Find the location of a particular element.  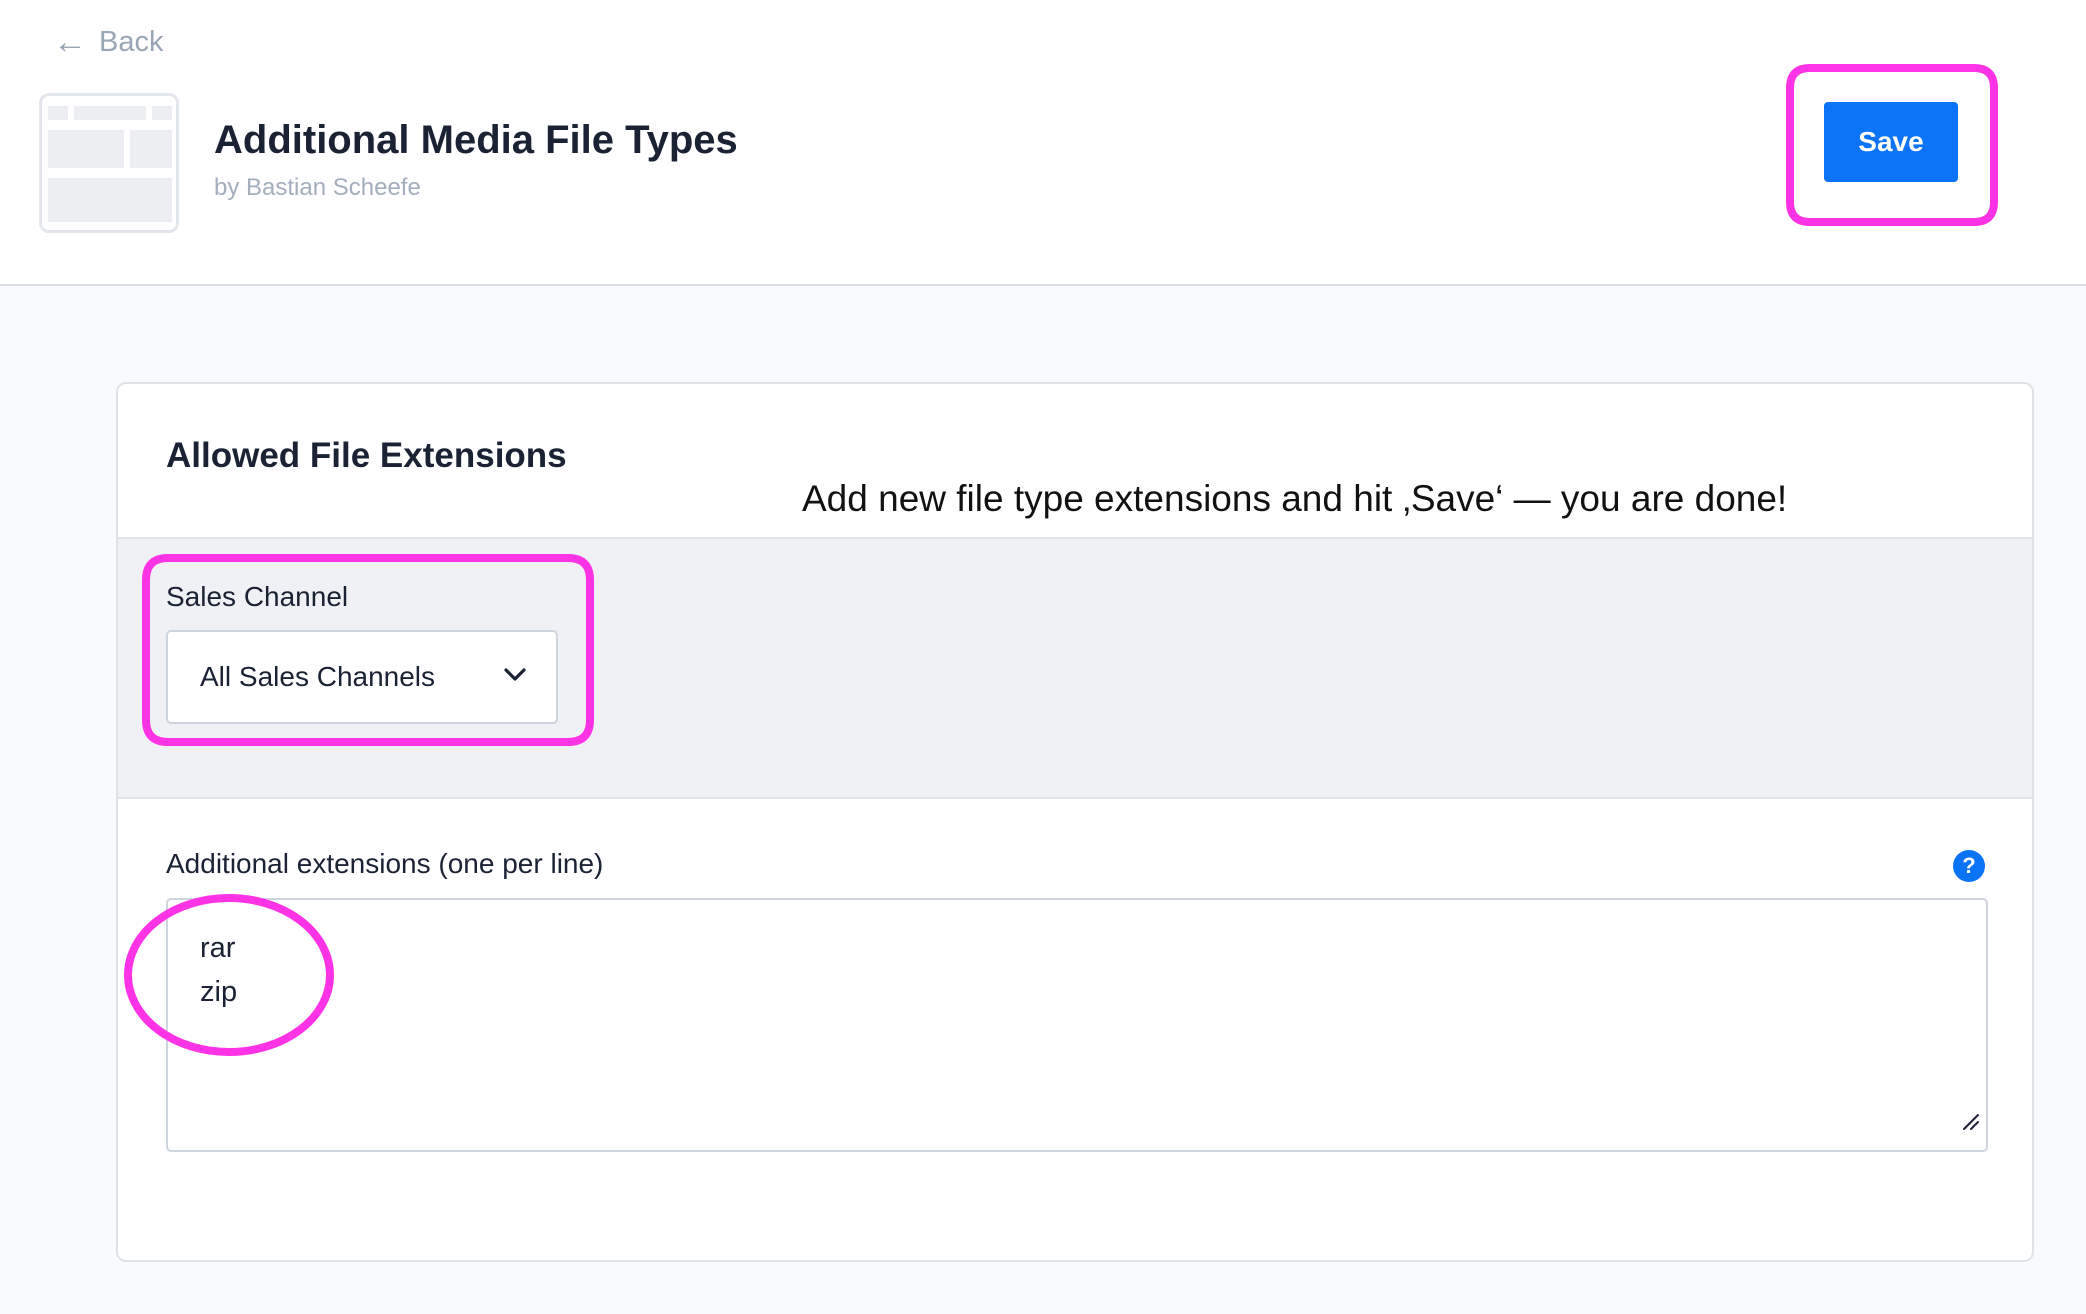

save-button: Save is located at coordinates (1891, 142).